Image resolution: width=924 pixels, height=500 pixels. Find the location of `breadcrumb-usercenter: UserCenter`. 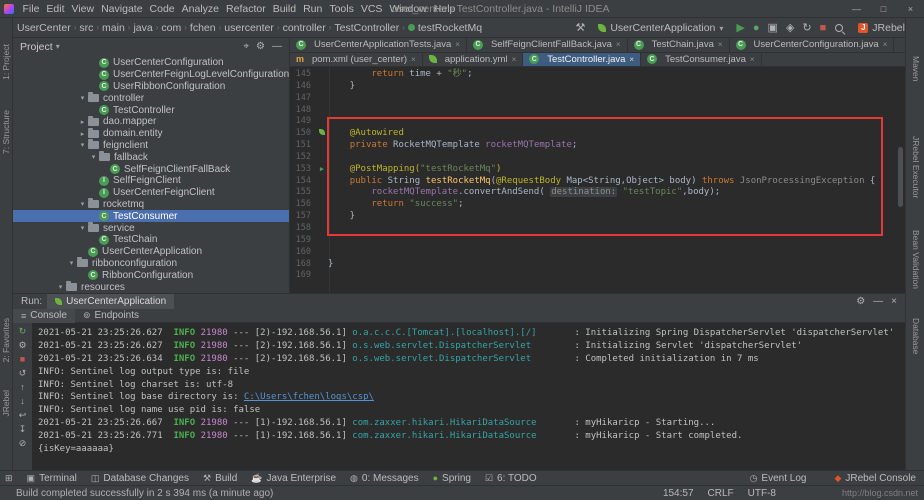

breadcrumb-usercenter: UserCenter is located at coordinates (44, 28).